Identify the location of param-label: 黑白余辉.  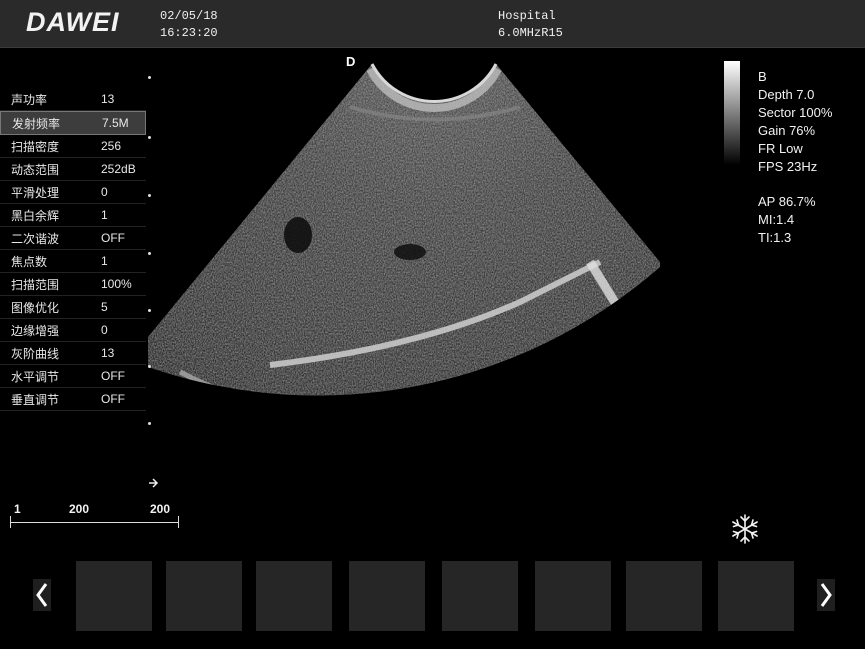
(35, 216).